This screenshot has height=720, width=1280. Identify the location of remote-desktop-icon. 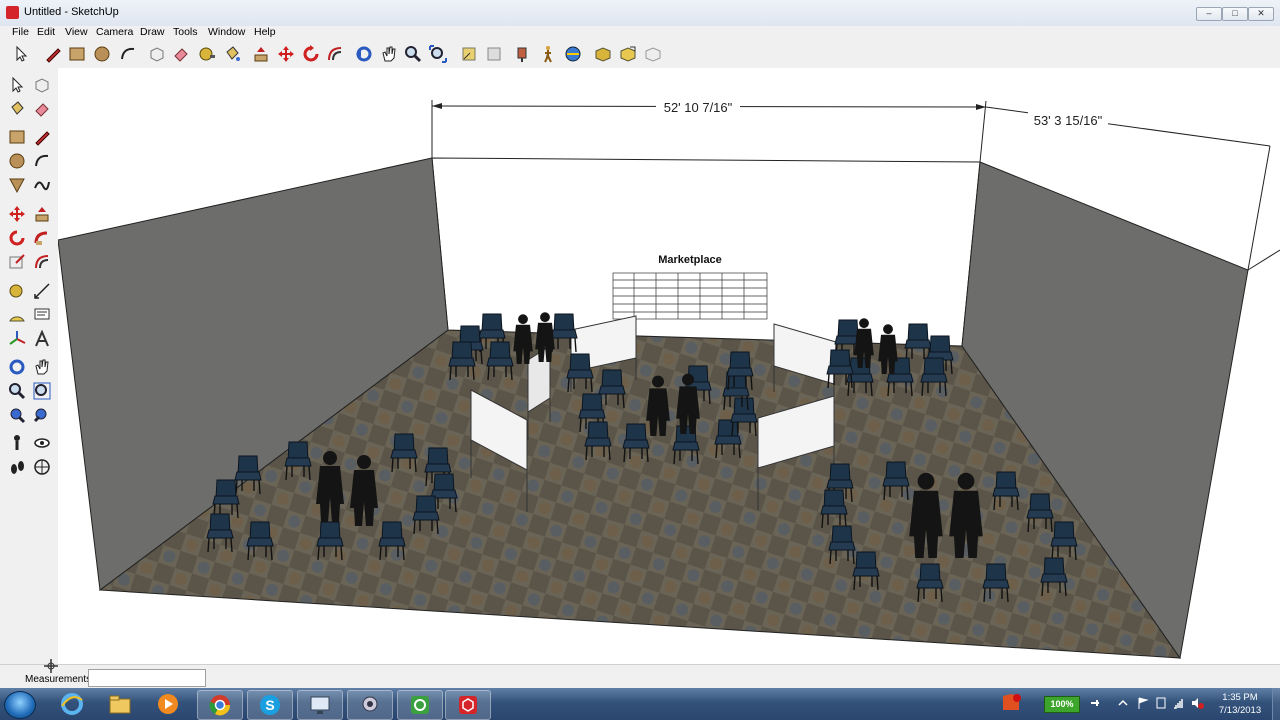
(320, 705).